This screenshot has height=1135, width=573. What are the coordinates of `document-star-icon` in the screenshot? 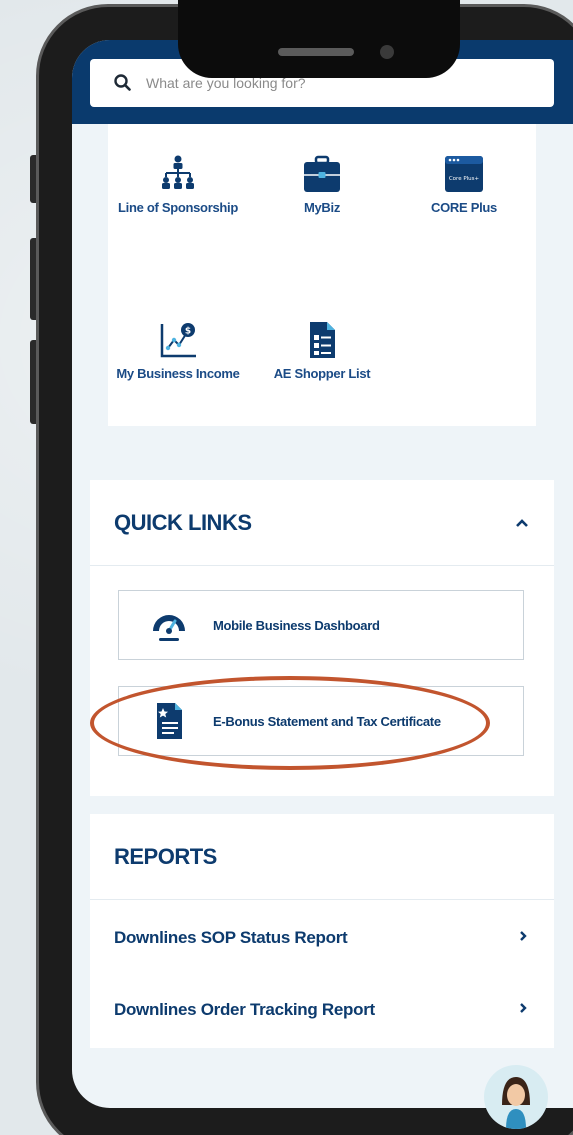 It's located at (169, 721).